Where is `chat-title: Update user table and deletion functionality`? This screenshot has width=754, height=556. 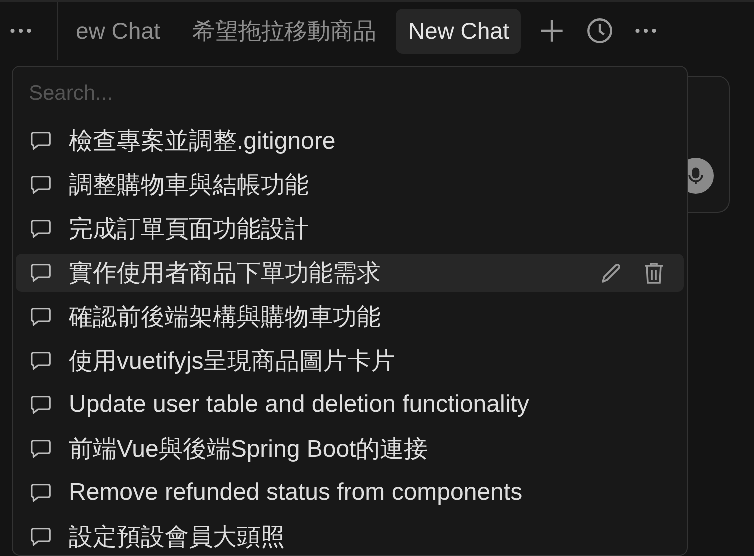 chat-title: Update user table and deletion functionality is located at coordinates (299, 405).